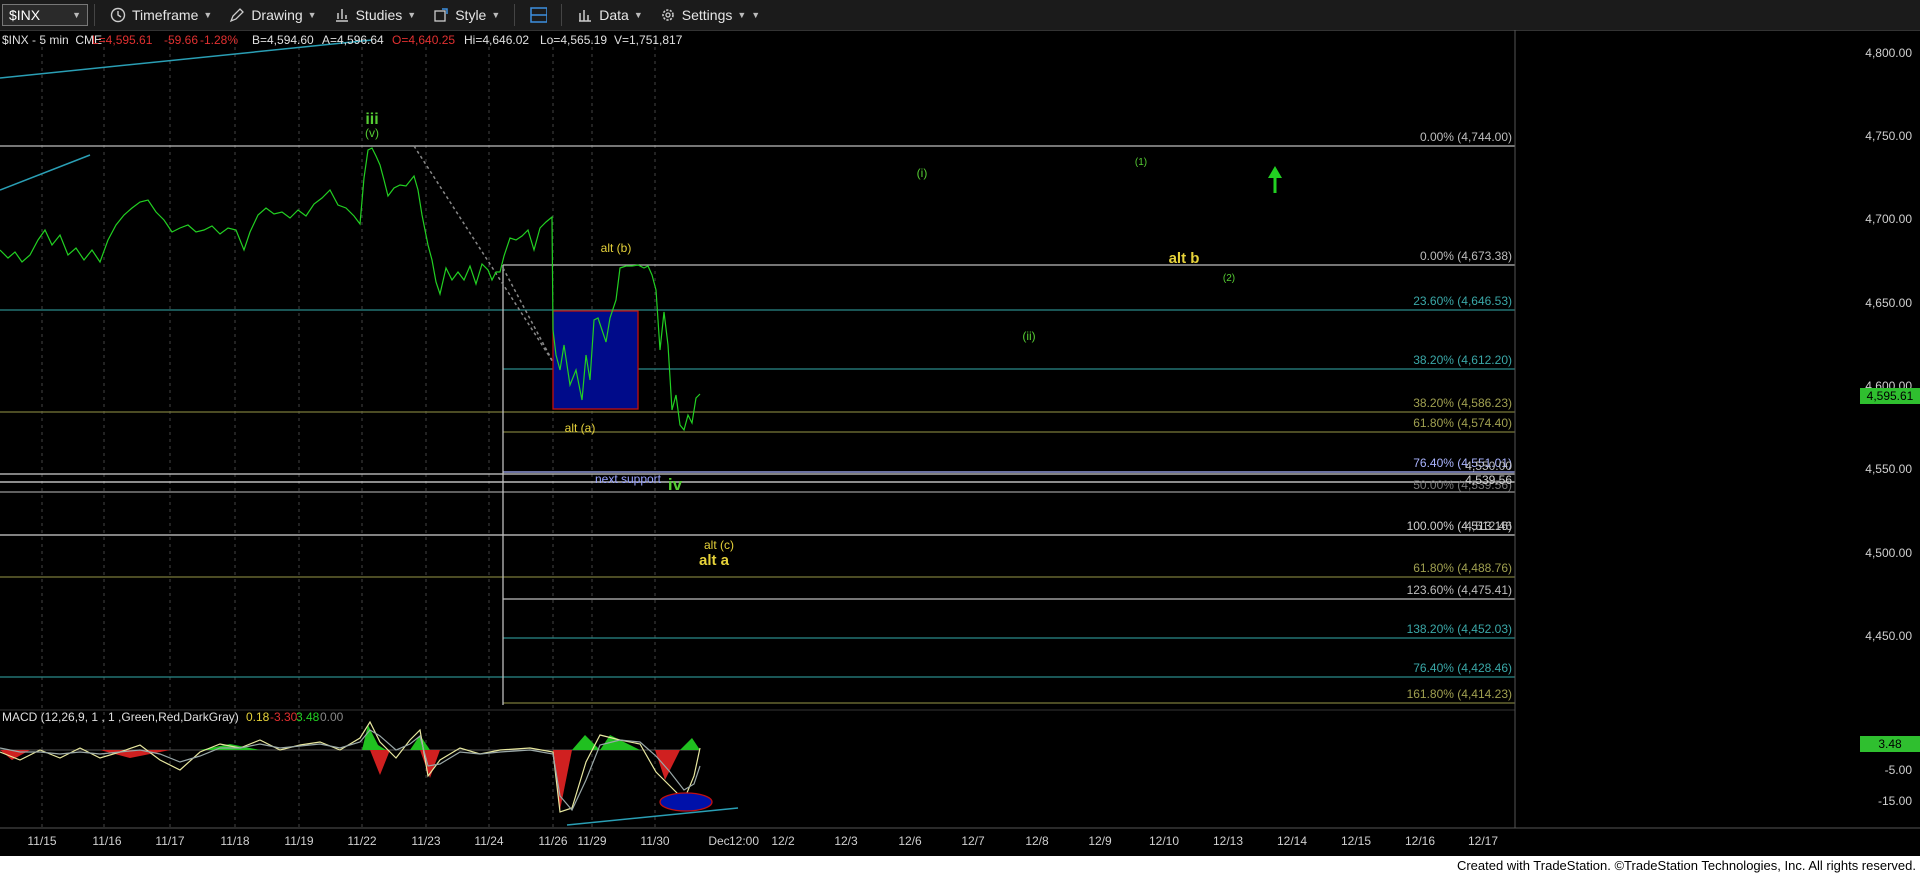  Describe the element at coordinates (423, 40) in the screenshot. I see `open-value: O=4,640.25` at that location.